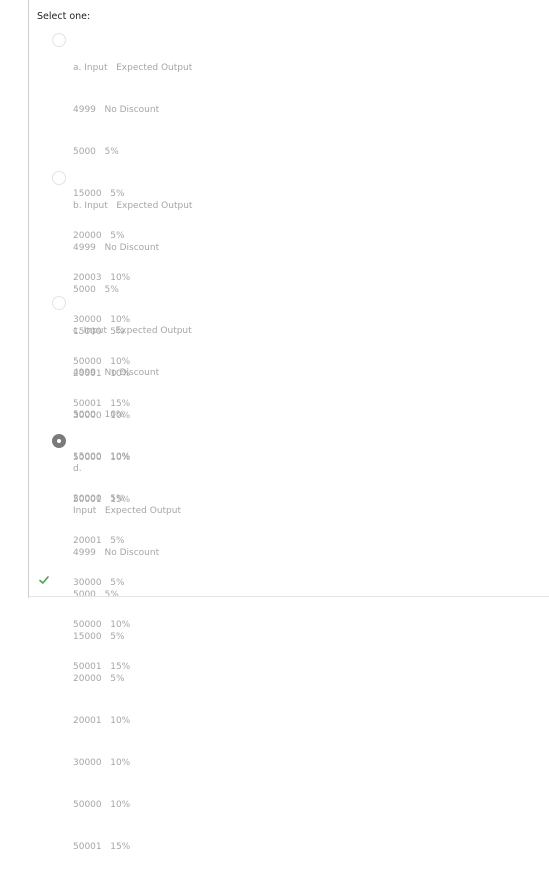 This screenshot has width=549, height=882. What do you see at coordinates (59, 178) in the screenshot?
I see `radio-option-b` at bounding box center [59, 178].